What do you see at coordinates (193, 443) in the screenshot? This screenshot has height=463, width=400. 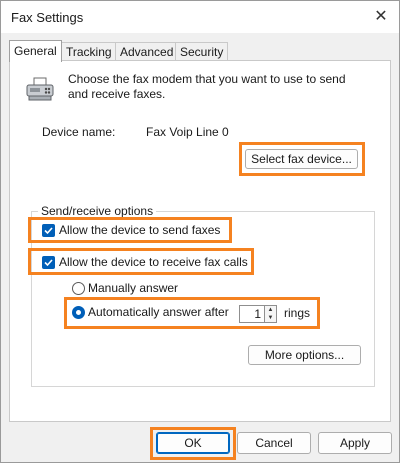 I see `highlight-ok` at bounding box center [193, 443].